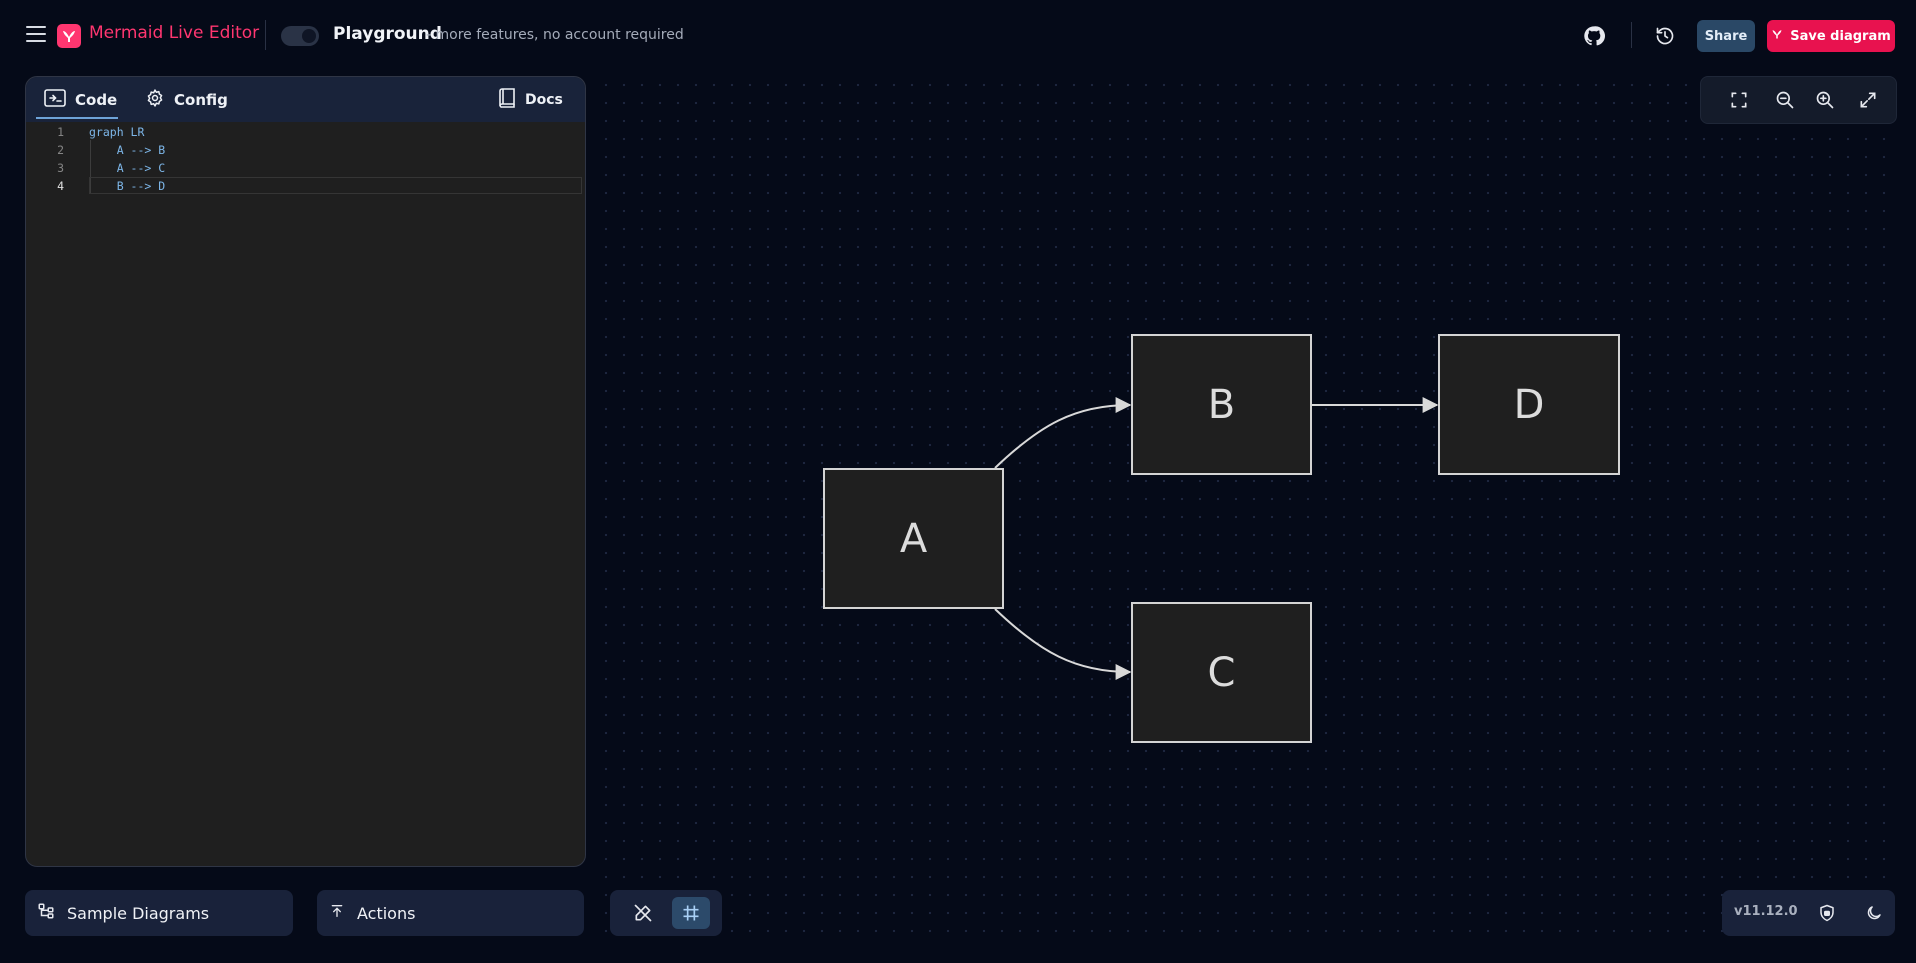 This screenshot has height=963, width=1916. What do you see at coordinates (1739, 100) in the screenshot?
I see `fit-screen-icon` at bounding box center [1739, 100].